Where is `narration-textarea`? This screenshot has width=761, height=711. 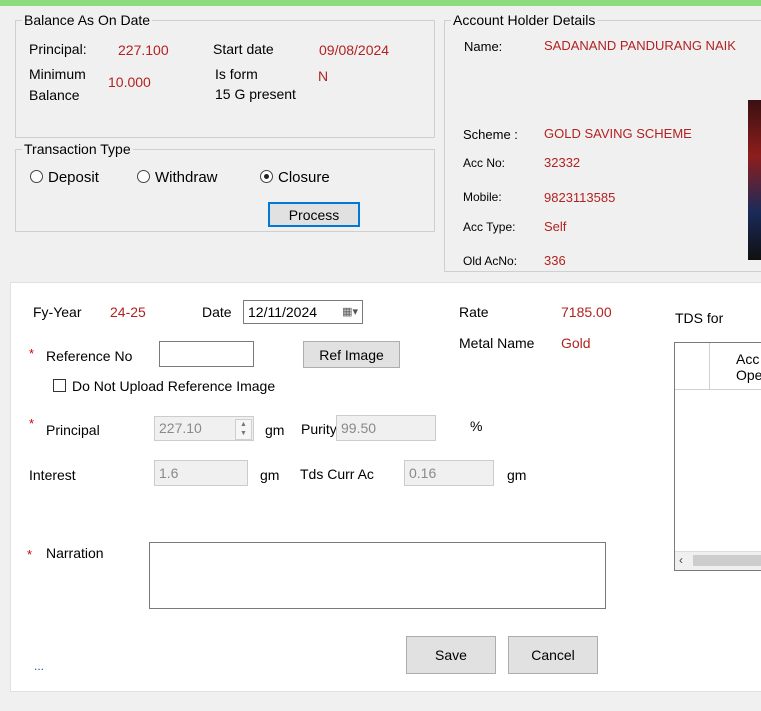
narration-textarea is located at coordinates (377, 575).